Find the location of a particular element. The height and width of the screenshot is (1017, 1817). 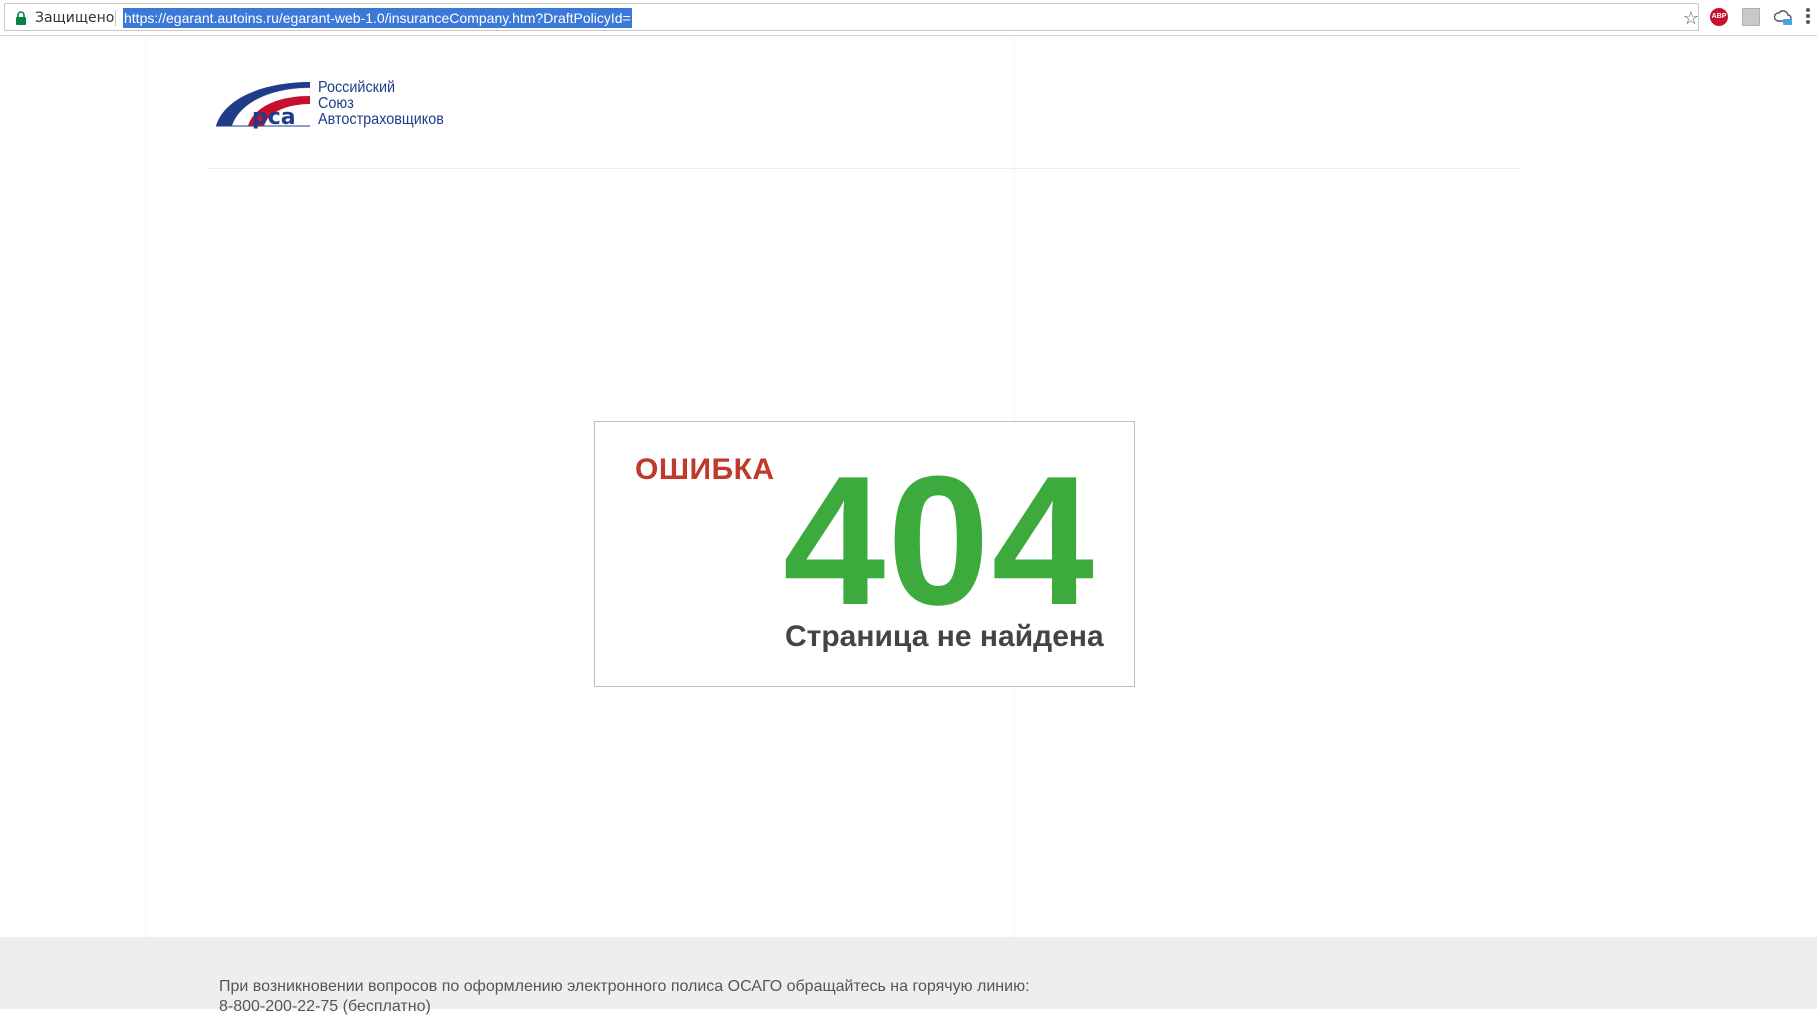

logo-line-1: Российский is located at coordinates (357, 87).